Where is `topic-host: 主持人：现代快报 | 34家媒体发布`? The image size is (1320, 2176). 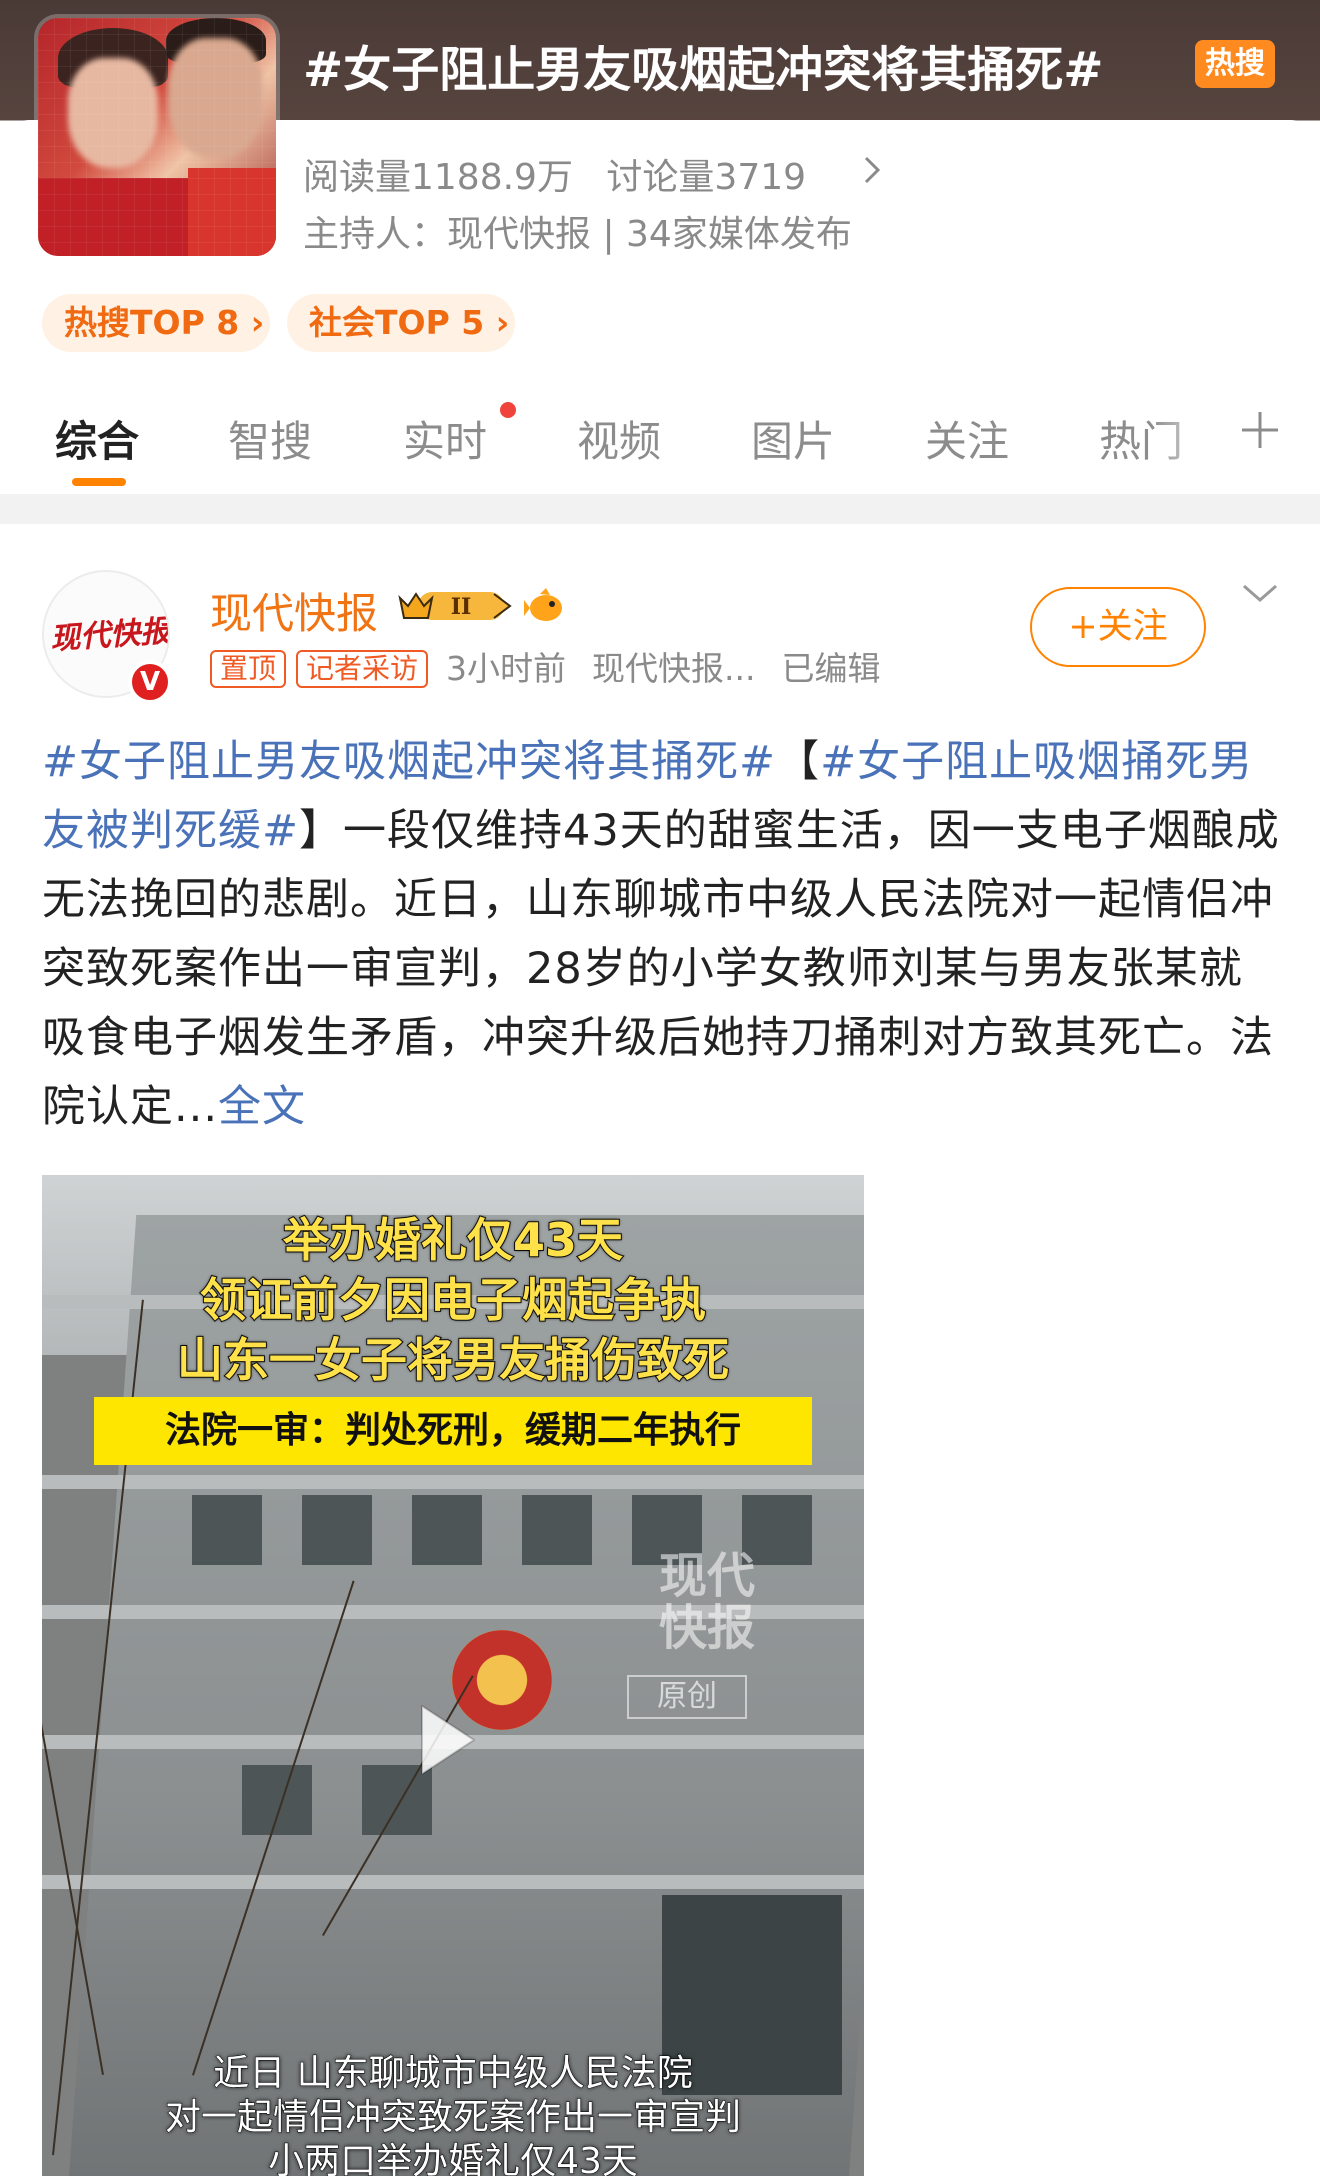 topic-host: 主持人：现代快报 | 34家媒体发布 is located at coordinates (577, 234).